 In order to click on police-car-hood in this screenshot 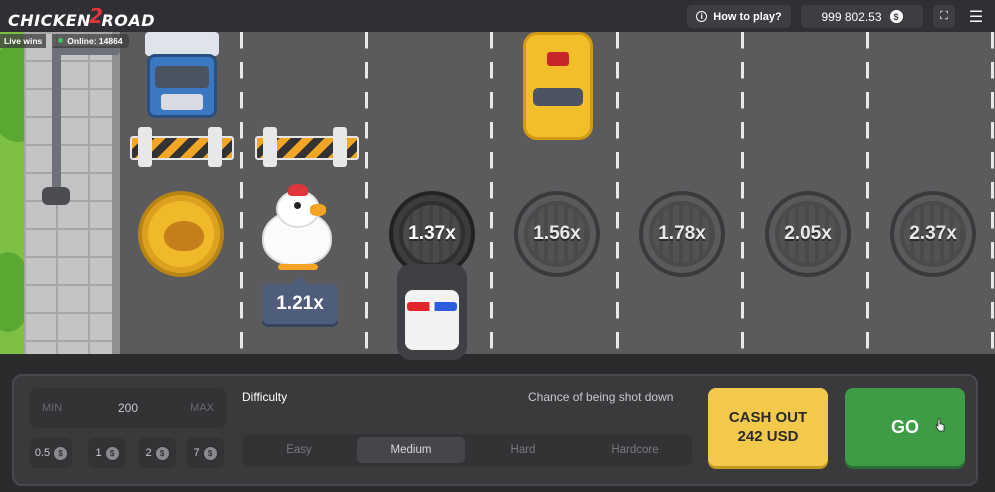, I will do `click(432, 320)`.